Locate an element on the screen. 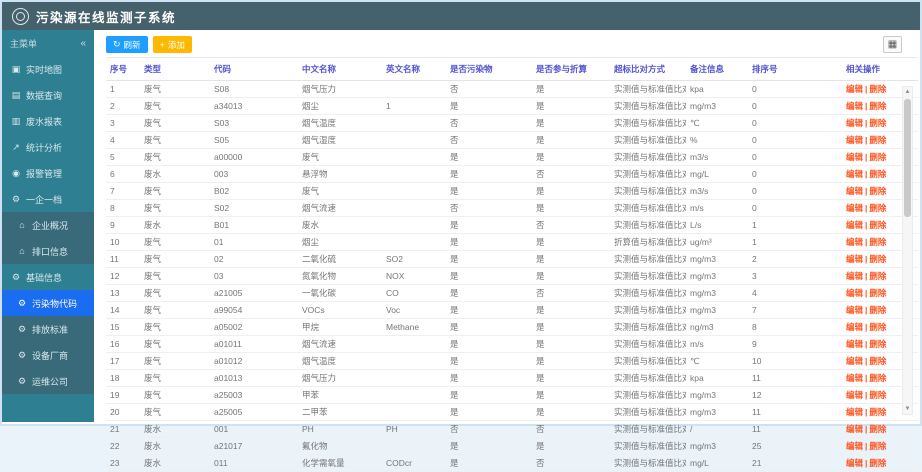  sidebar-item-alarm-management: ◉报警管理 is located at coordinates (48, 173).